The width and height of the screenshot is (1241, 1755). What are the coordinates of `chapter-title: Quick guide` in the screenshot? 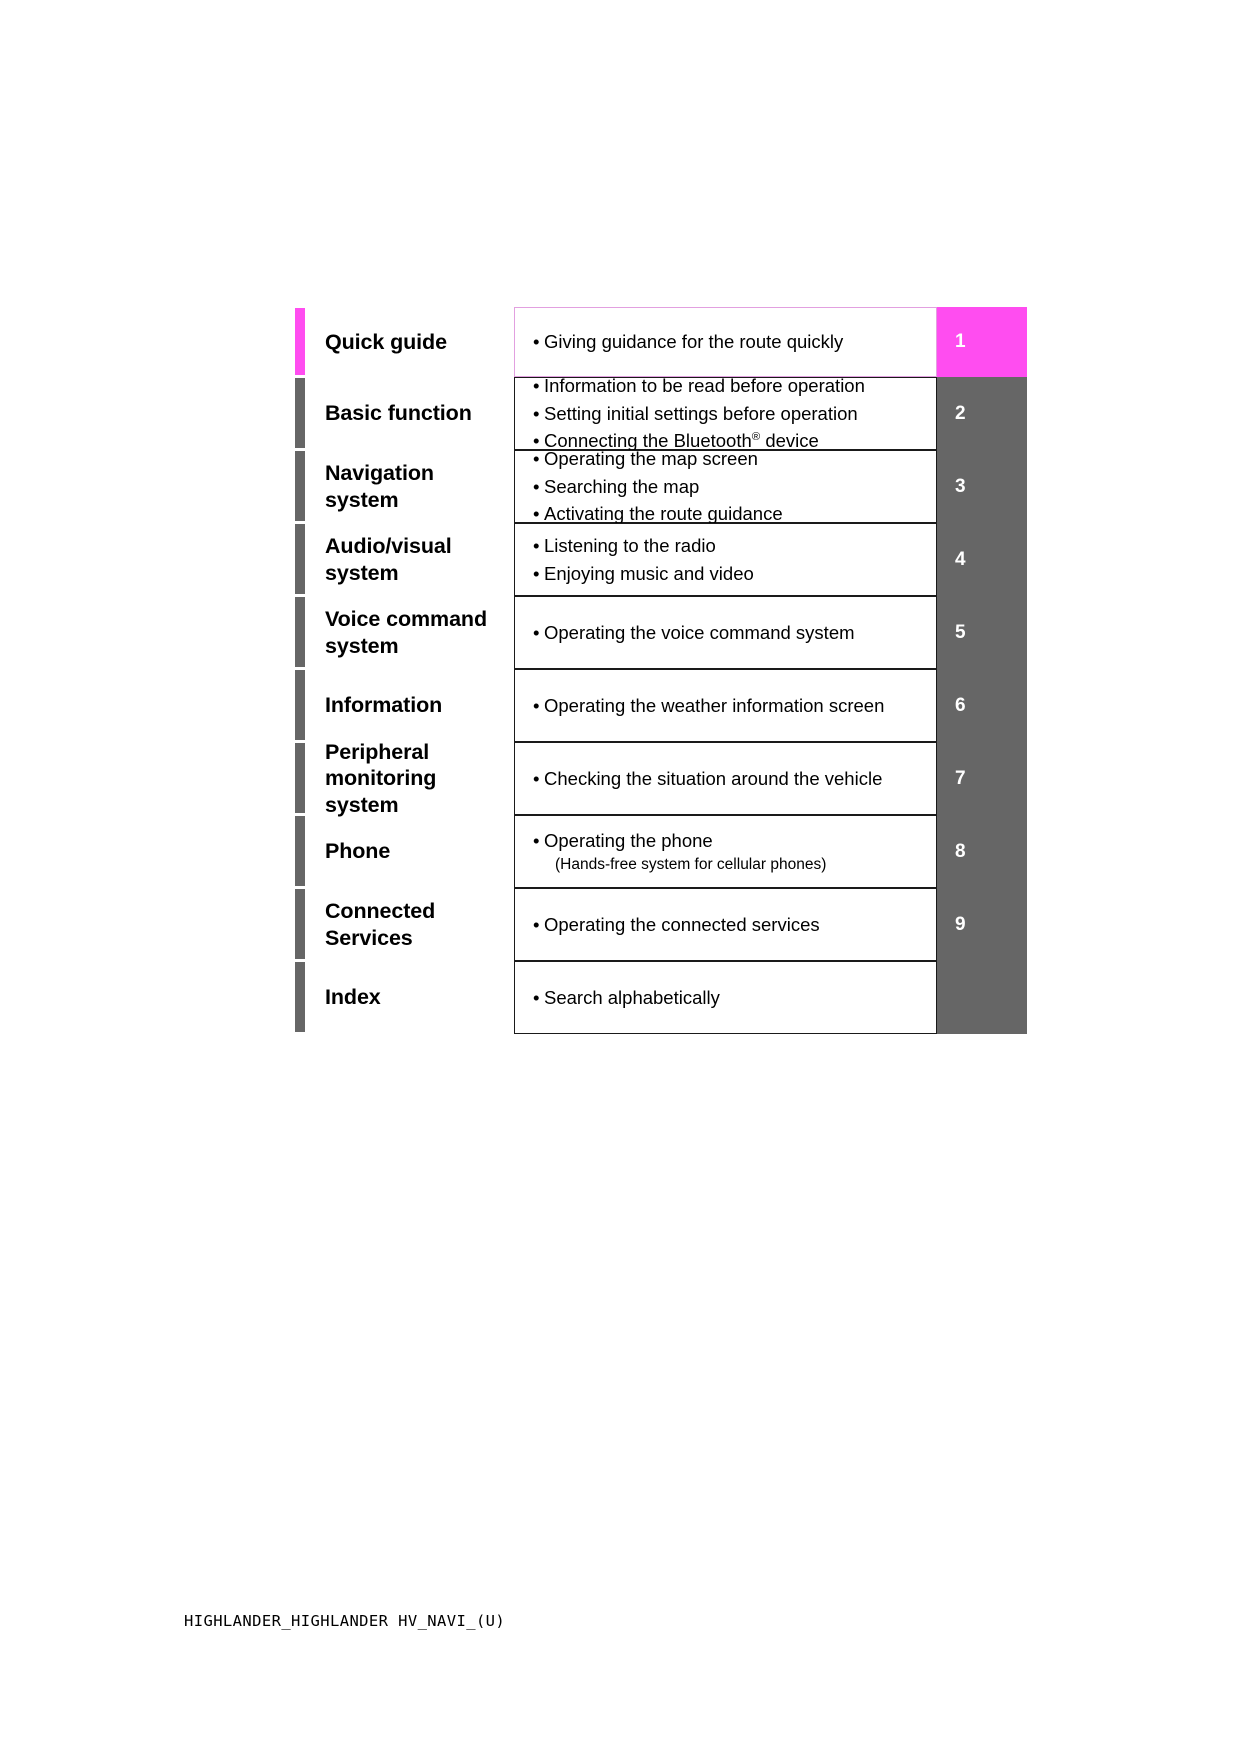 It's located at (412, 342).